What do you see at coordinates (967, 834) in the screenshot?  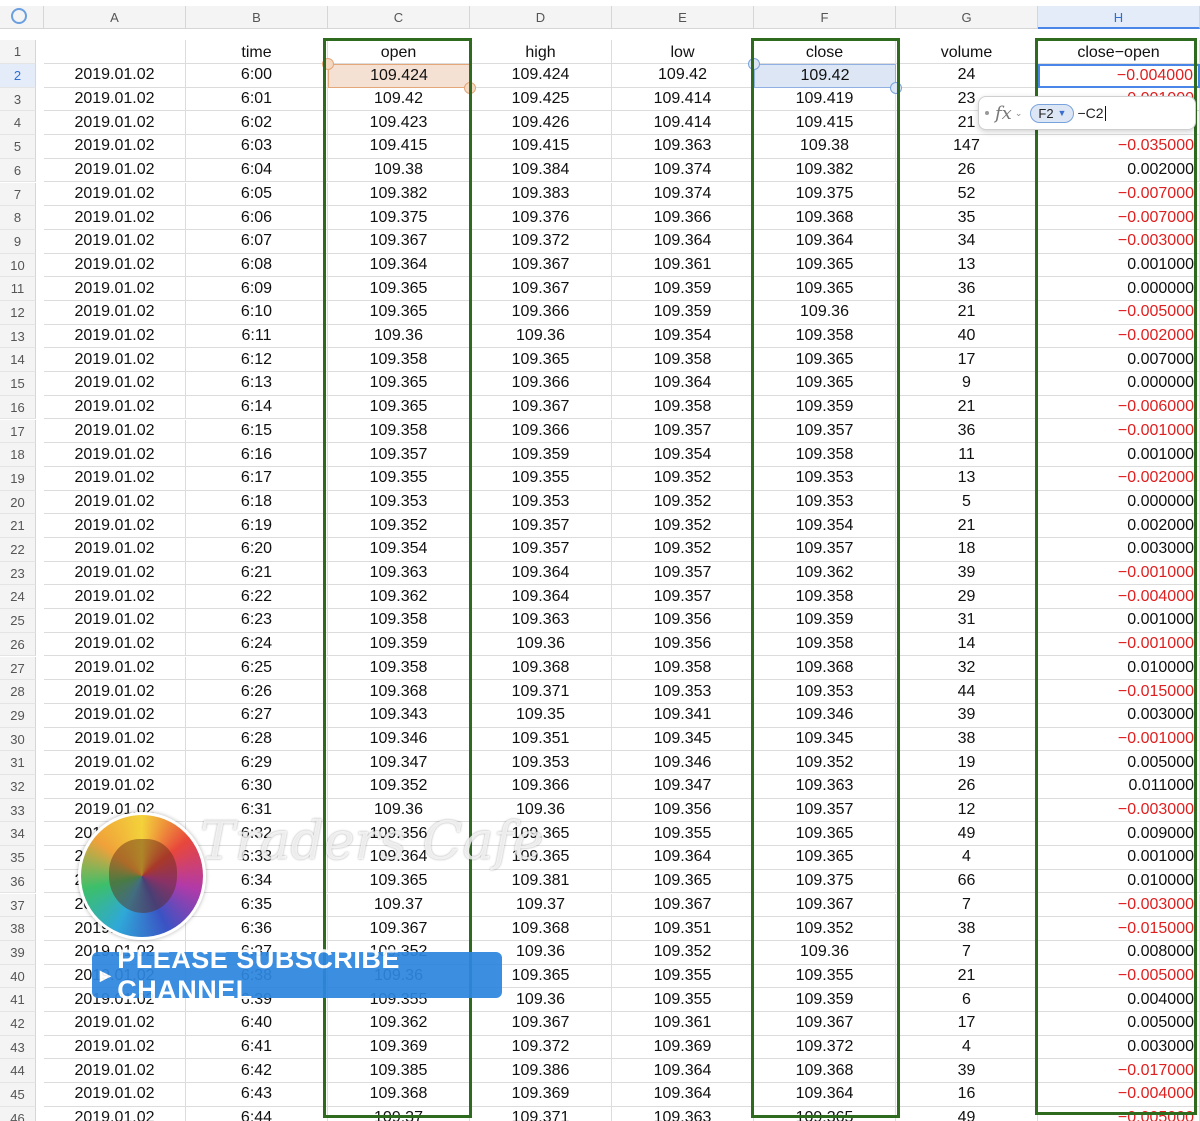 I see `cell-g34: 49` at bounding box center [967, 834].